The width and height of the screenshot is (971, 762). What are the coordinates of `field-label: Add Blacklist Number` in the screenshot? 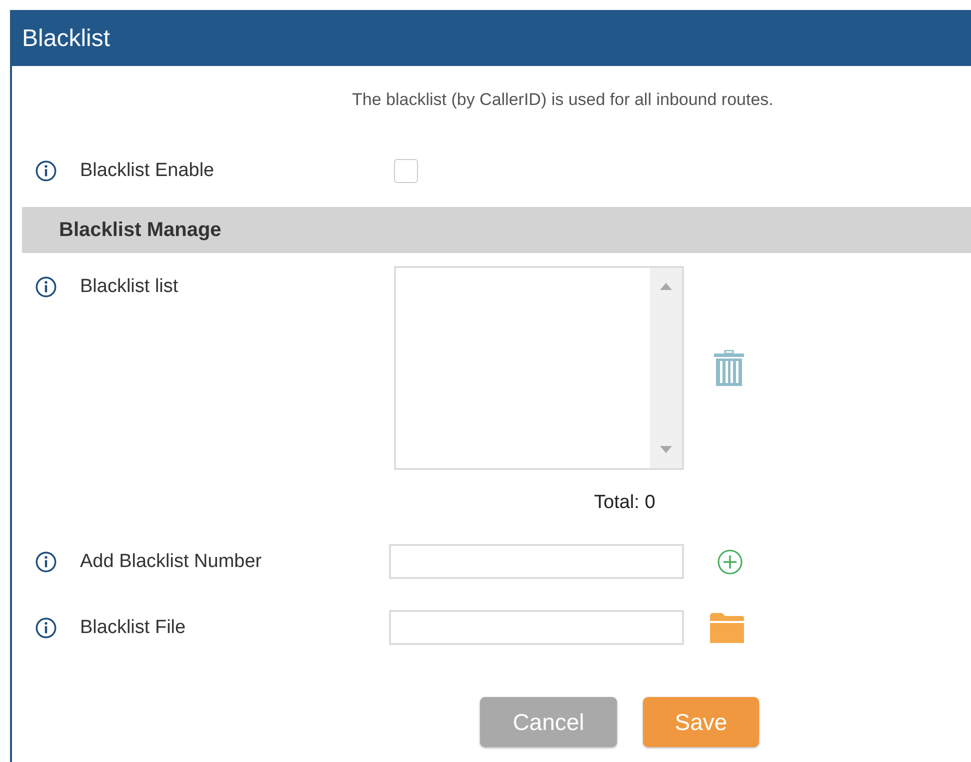 It's located at (171, 561).